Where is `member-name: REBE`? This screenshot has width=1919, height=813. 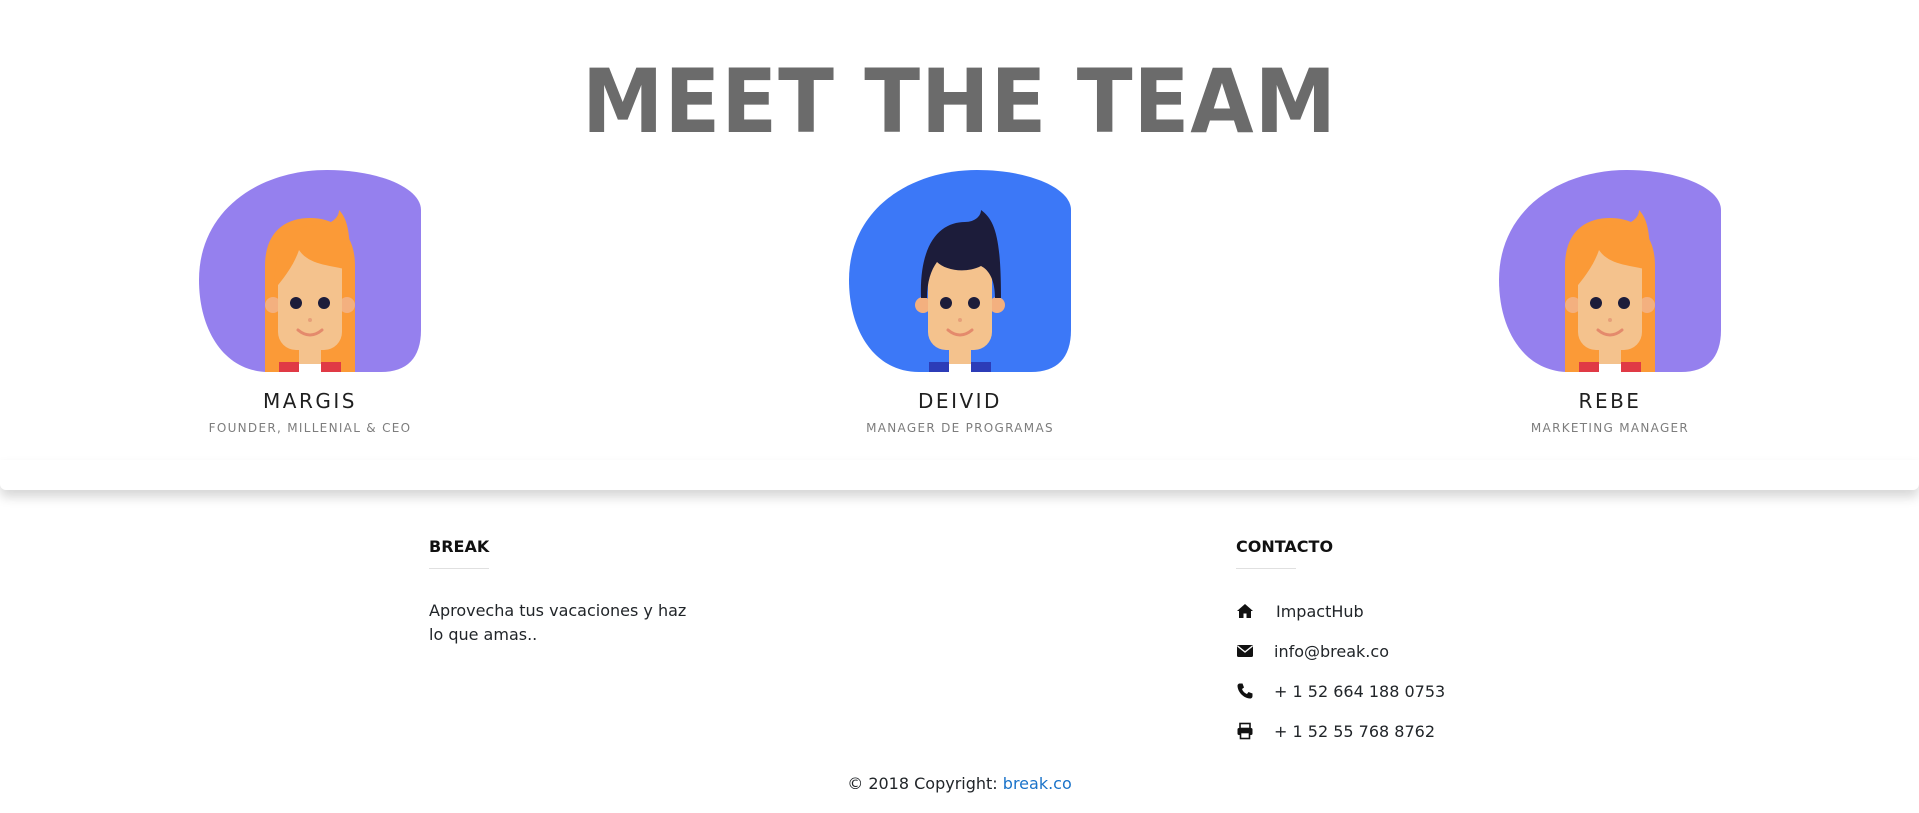
member-name: REBE is located at coordinates (1610, 401).